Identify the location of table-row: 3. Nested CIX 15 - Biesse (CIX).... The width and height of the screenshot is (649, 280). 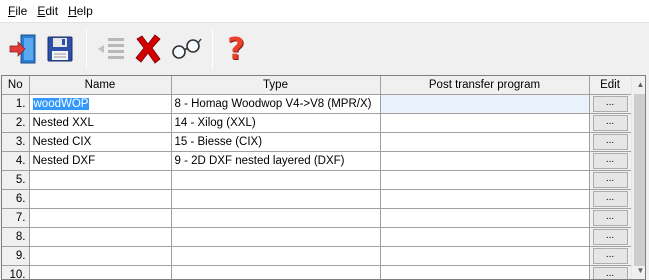
(317, 142).